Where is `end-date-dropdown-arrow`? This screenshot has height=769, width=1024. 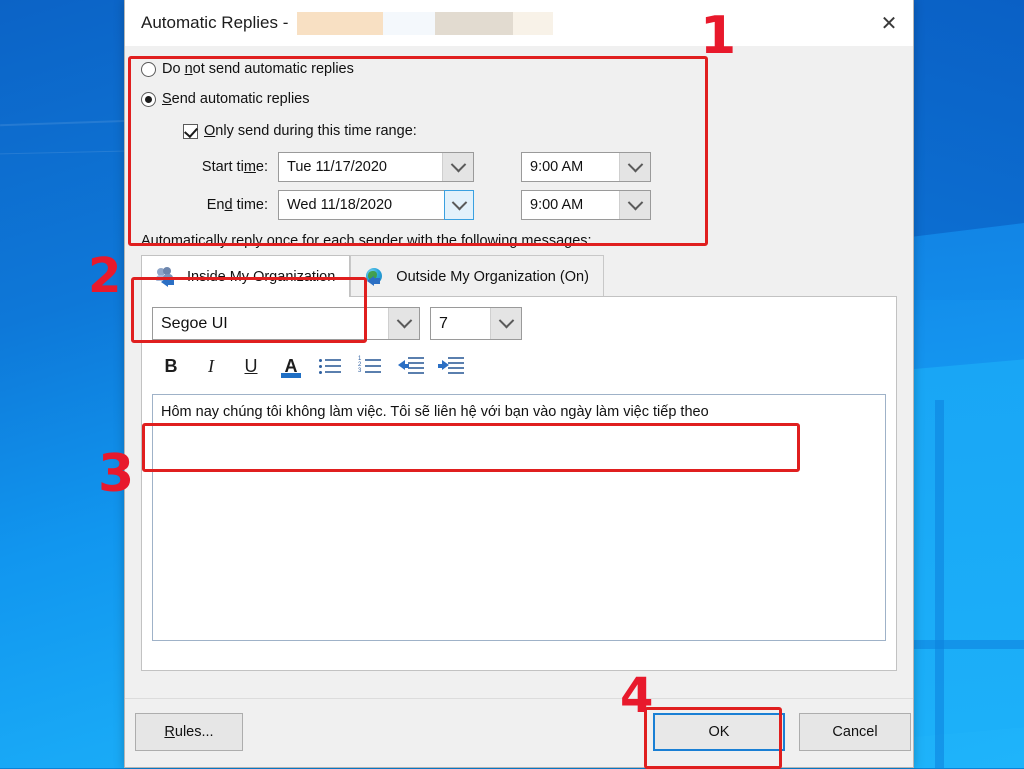
end-date-dropdown-arrow is located at coordinates (459, 205).